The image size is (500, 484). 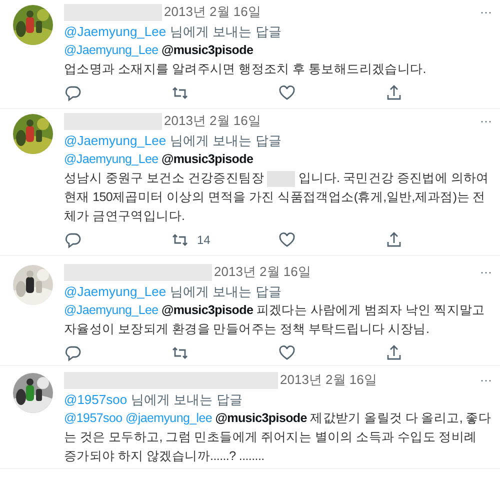 What do you see at coordinates (277, 188) in the screenshot?
I see `tweet-text: @Jaemyung_Lee @music3pisode 성남시 중원구 보건소 건강증진팀장 입니다. 국민건강 증진법에 의하여 현재 150제곱미터 이상의 면적을 가진 식품접객업소(휴게,일반,제과점)는 전체가 금연구역입니다.` at bounding box center [277, 188].